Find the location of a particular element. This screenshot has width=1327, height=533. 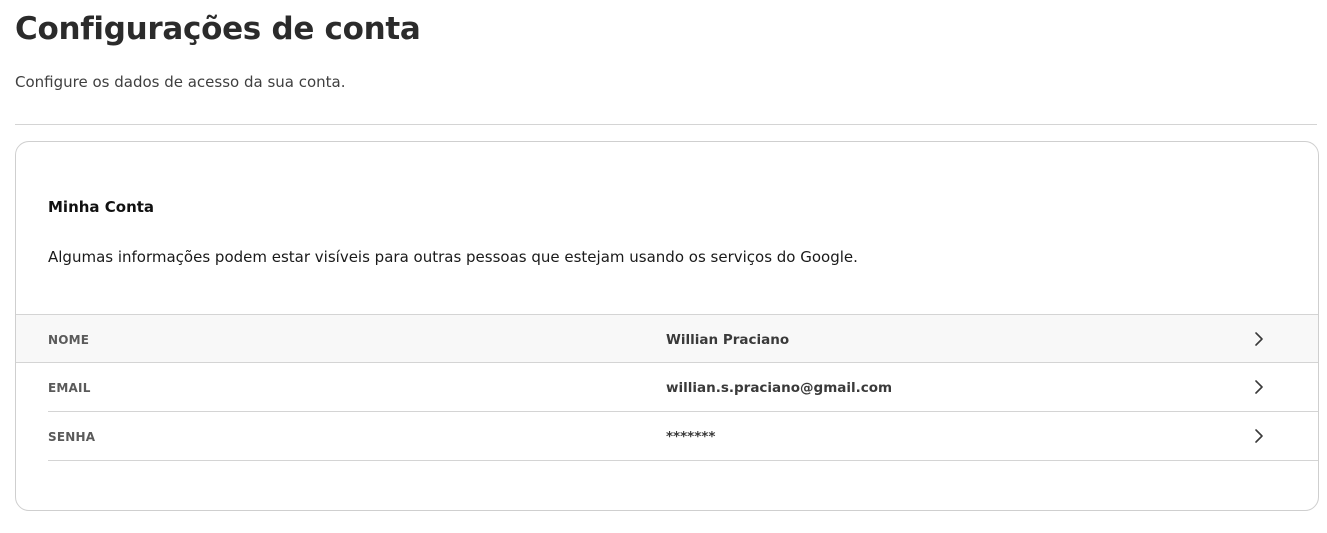

name-value: Willian Praciano is located at coordinates (728, 340).